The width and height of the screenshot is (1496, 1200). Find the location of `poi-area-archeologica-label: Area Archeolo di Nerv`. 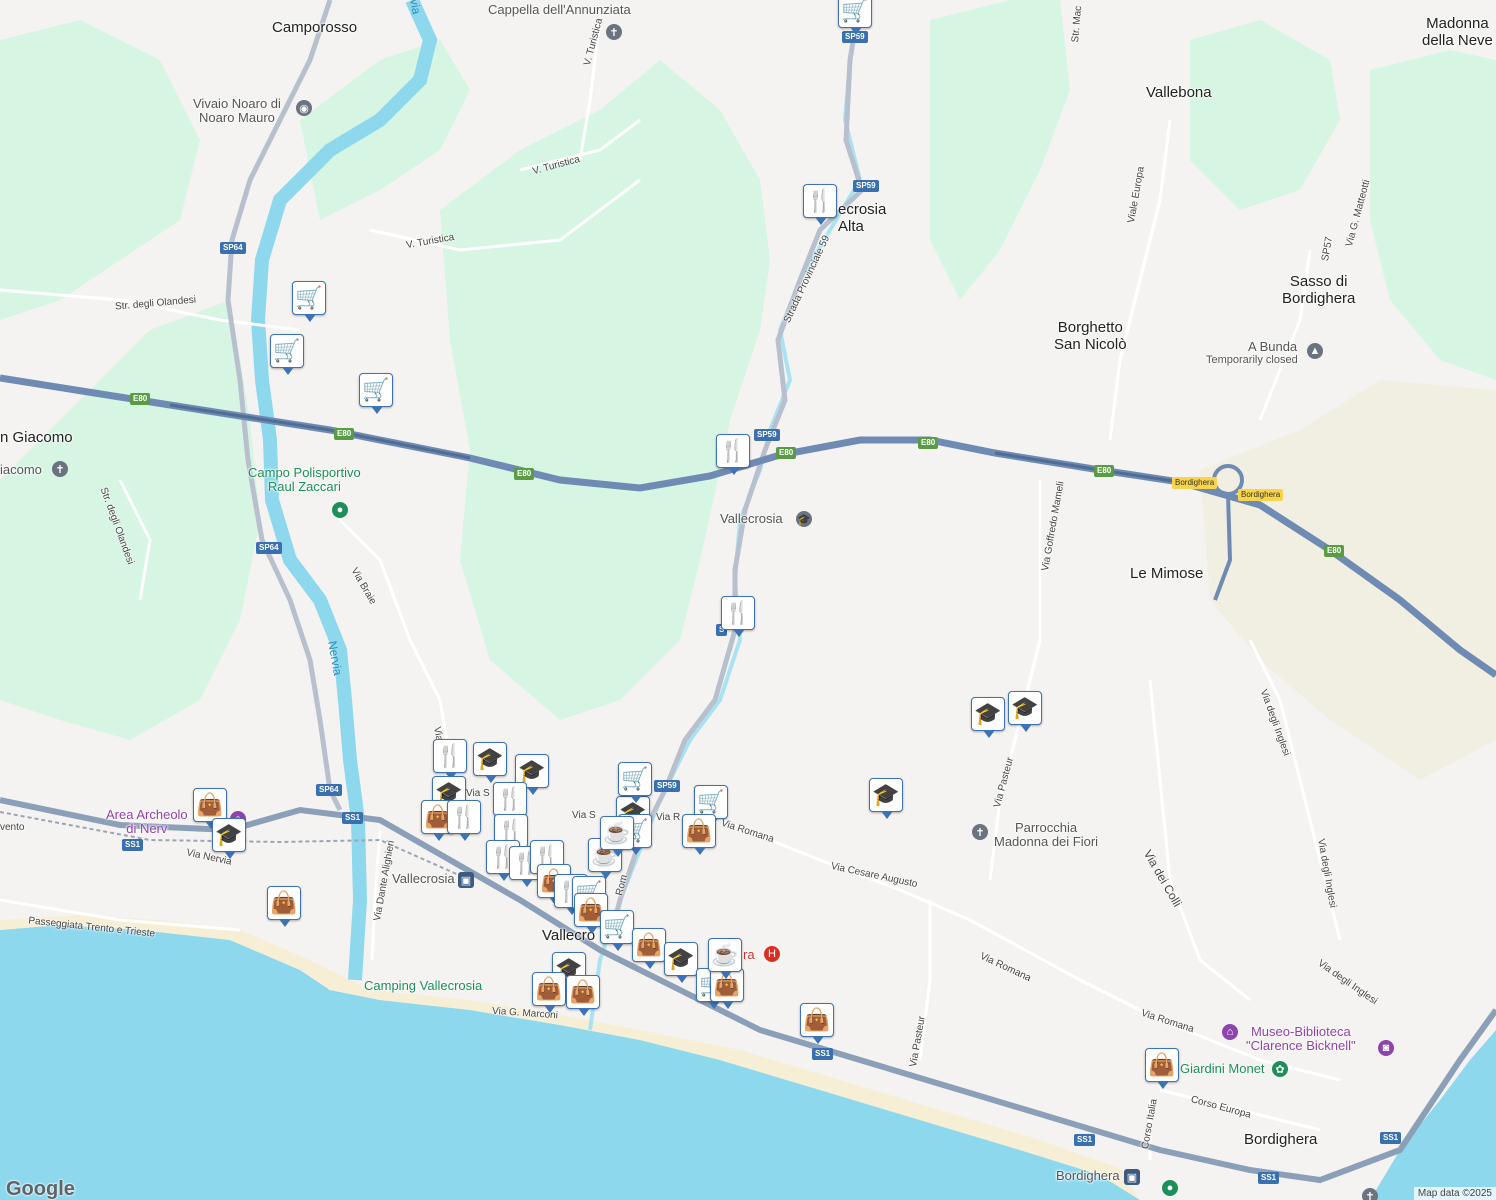

poi-area-archeologica-label: Area Archeolo di Nerv is located at coordinates (147, 822).